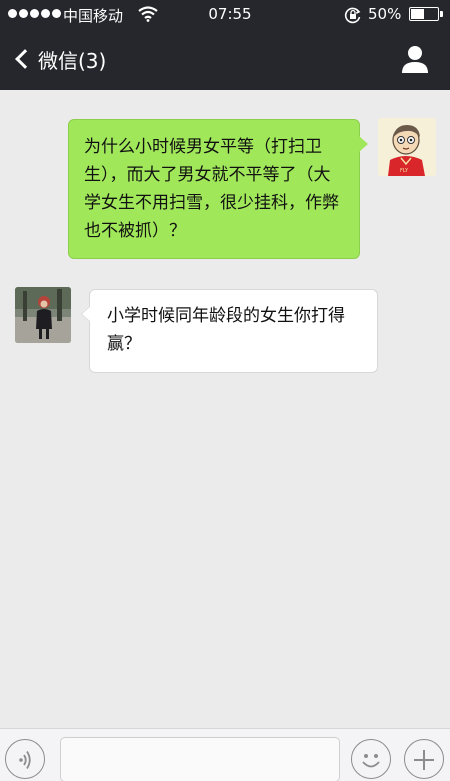 This screenshot has width=450, height=781. I want to click on more-options-button, so click(424, 759).